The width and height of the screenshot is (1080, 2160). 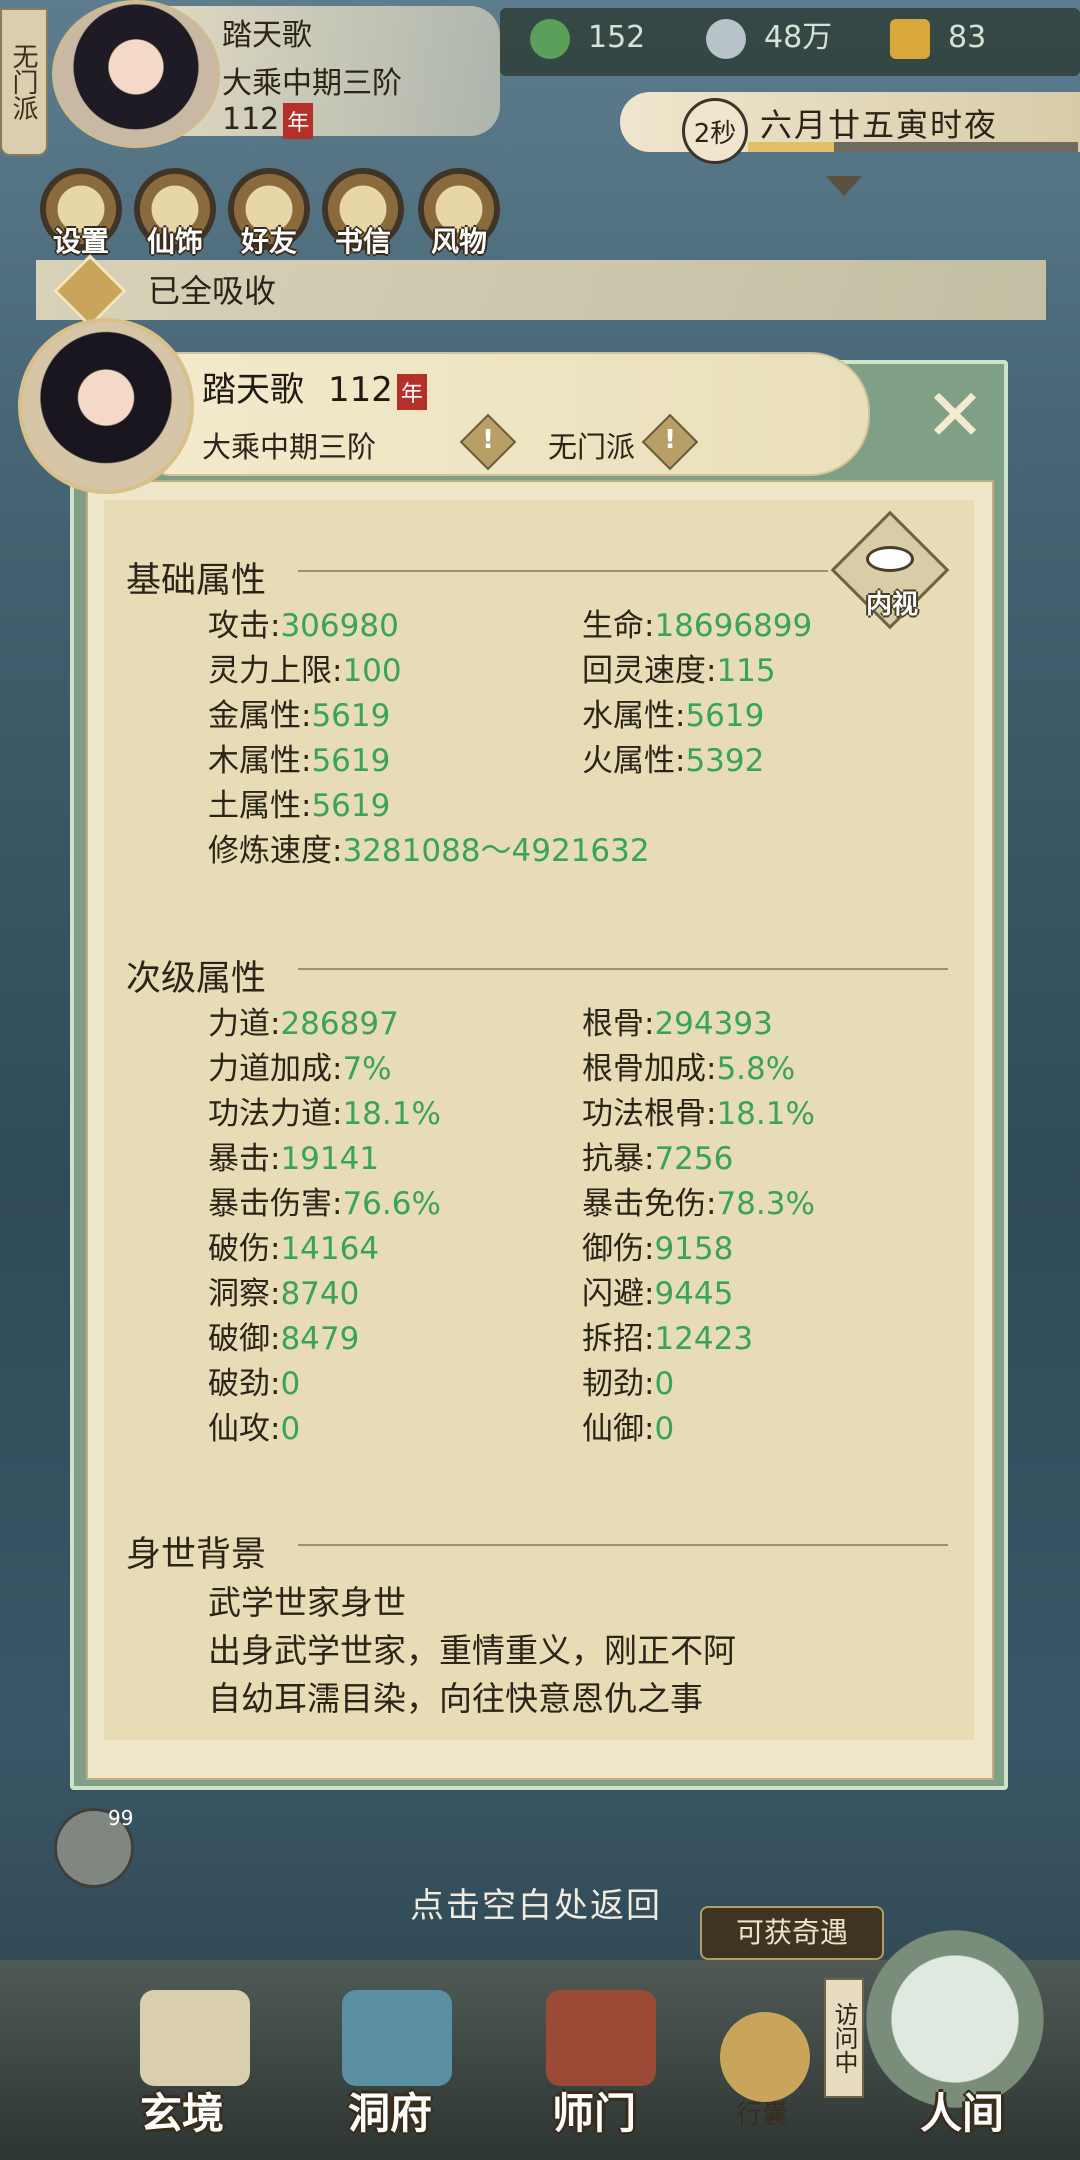 I want to click on menu-settings-label: 设置, so click(x=81, y=240).